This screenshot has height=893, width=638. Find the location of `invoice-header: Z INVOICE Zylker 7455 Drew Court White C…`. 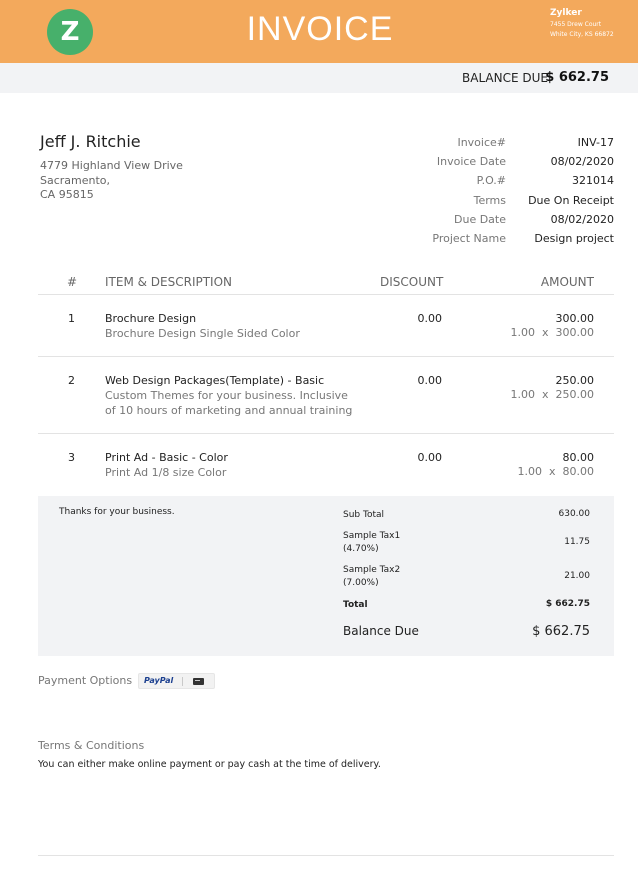

invoice-header: Z INVOICE Zylker 7455 Drew Court White C… is located at coordinates (319, 31).